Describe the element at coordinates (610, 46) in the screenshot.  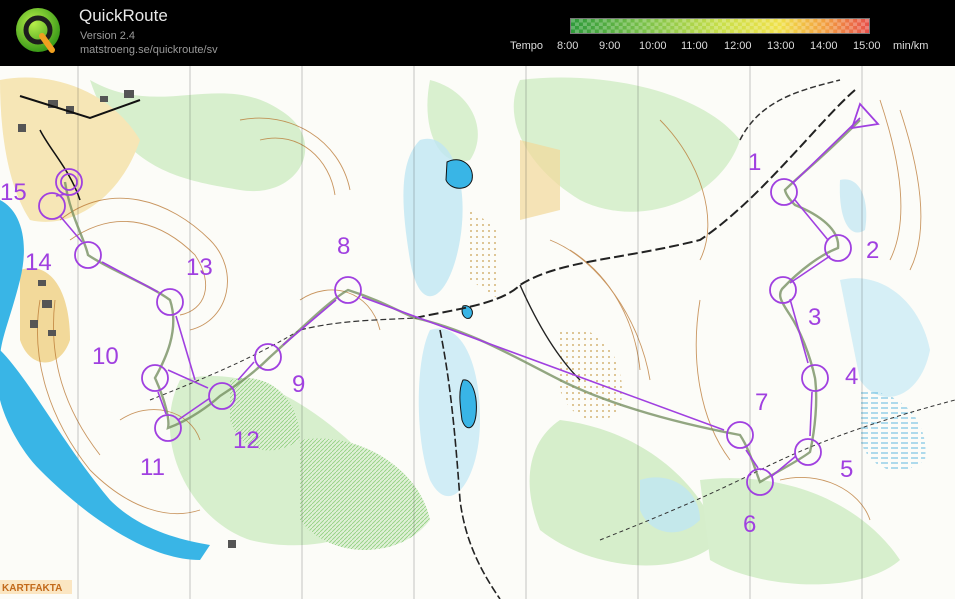
I see `pace-tick: 9:00` at that location.